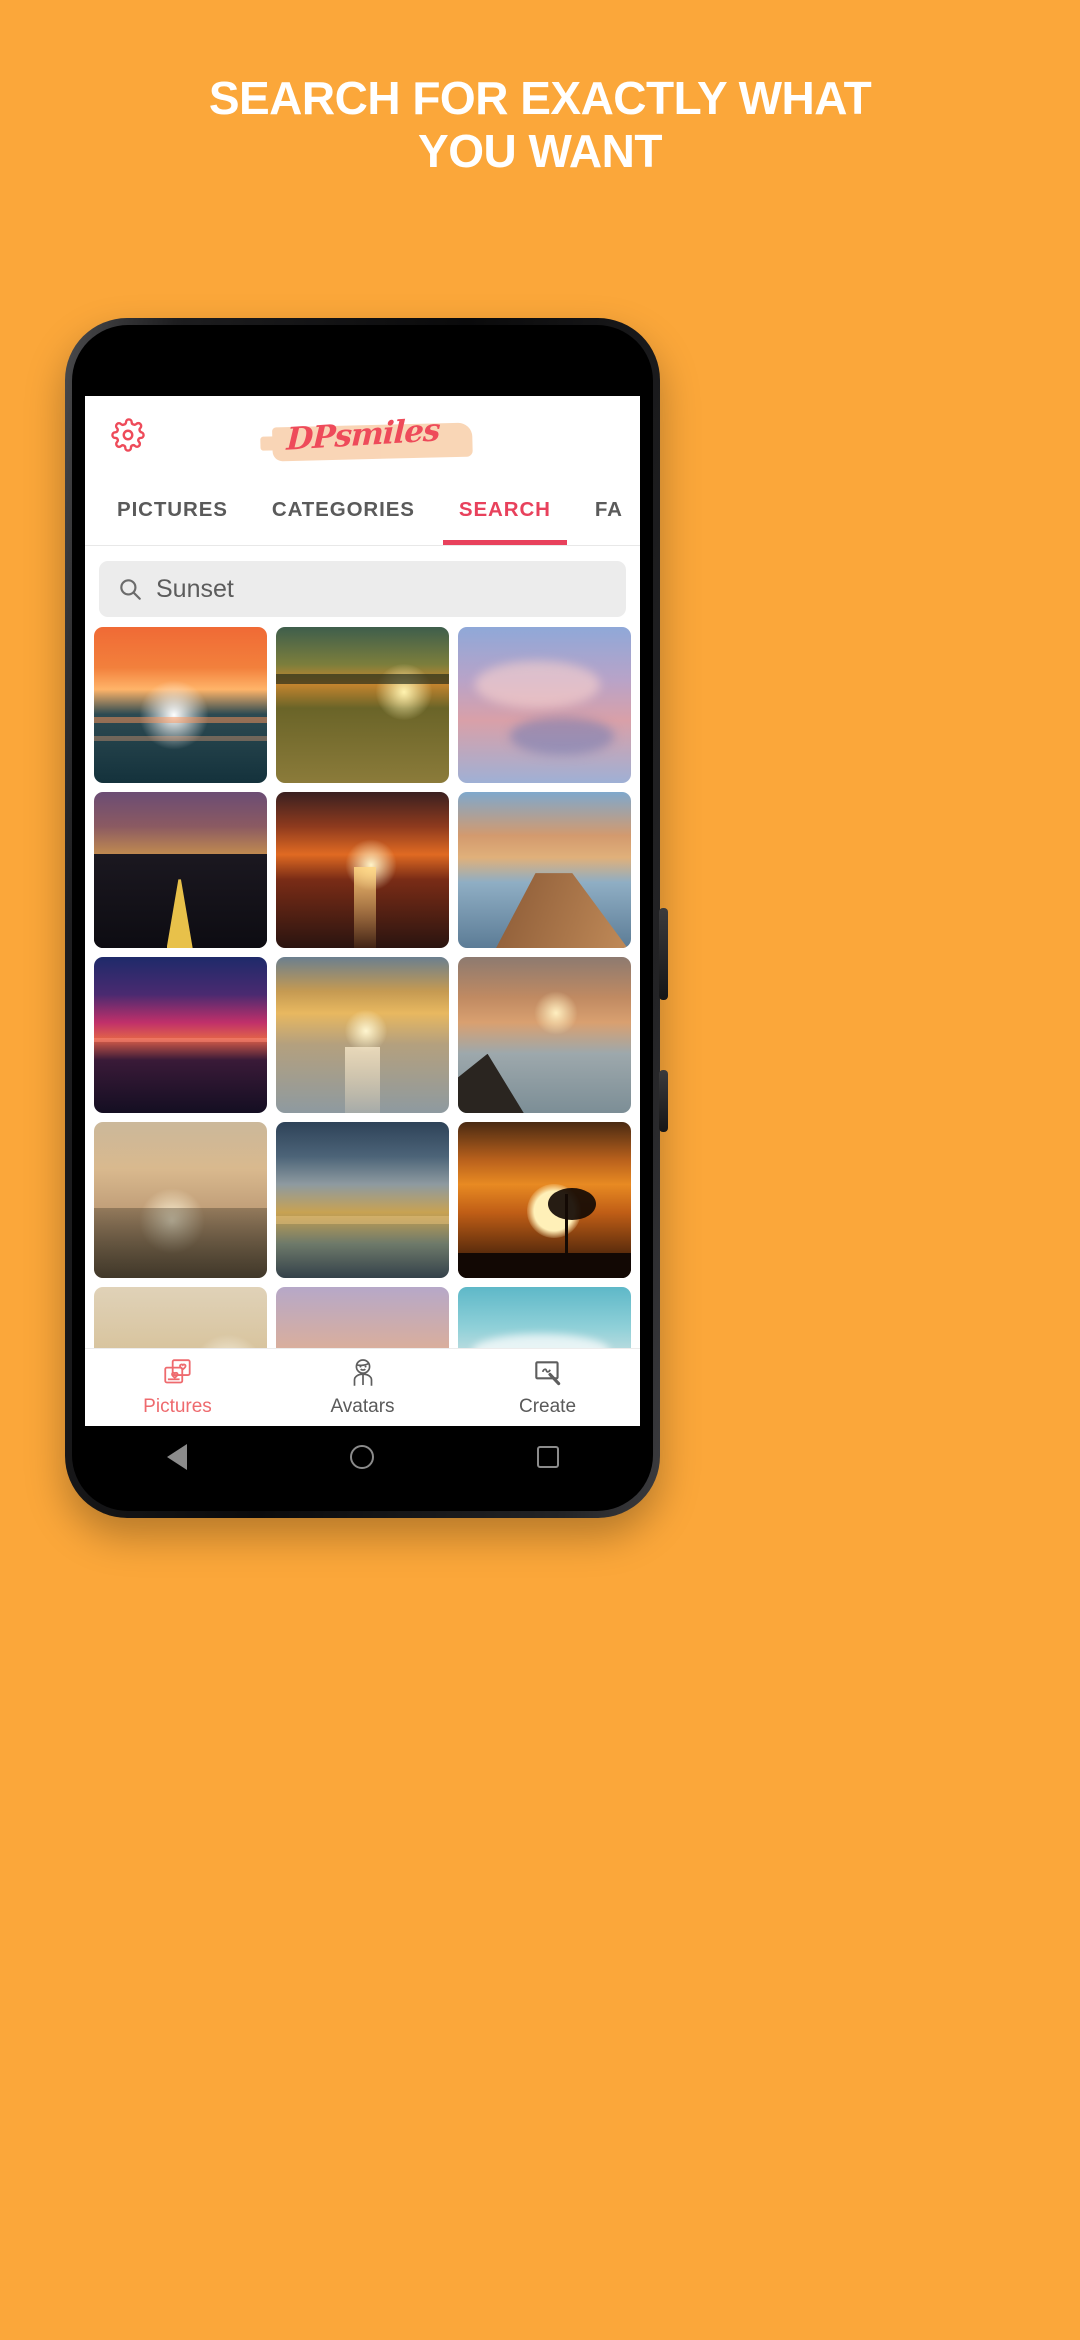  Describe the element at coordinates (547, 1373) in the screenshot. I see `canvas-brush-icon` at that location.